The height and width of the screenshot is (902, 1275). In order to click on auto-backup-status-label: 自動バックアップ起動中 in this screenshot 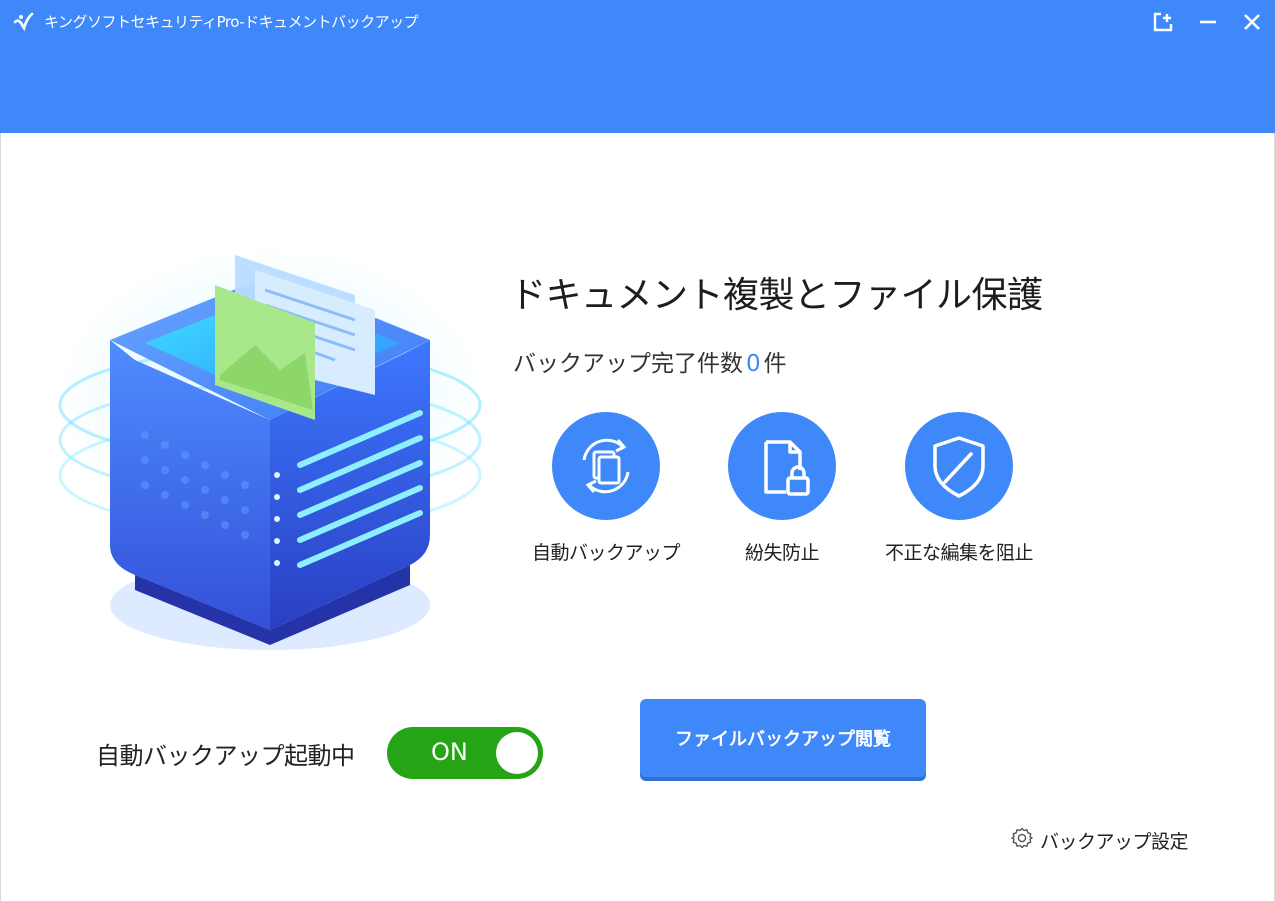, I will do `click(225, 756)`.